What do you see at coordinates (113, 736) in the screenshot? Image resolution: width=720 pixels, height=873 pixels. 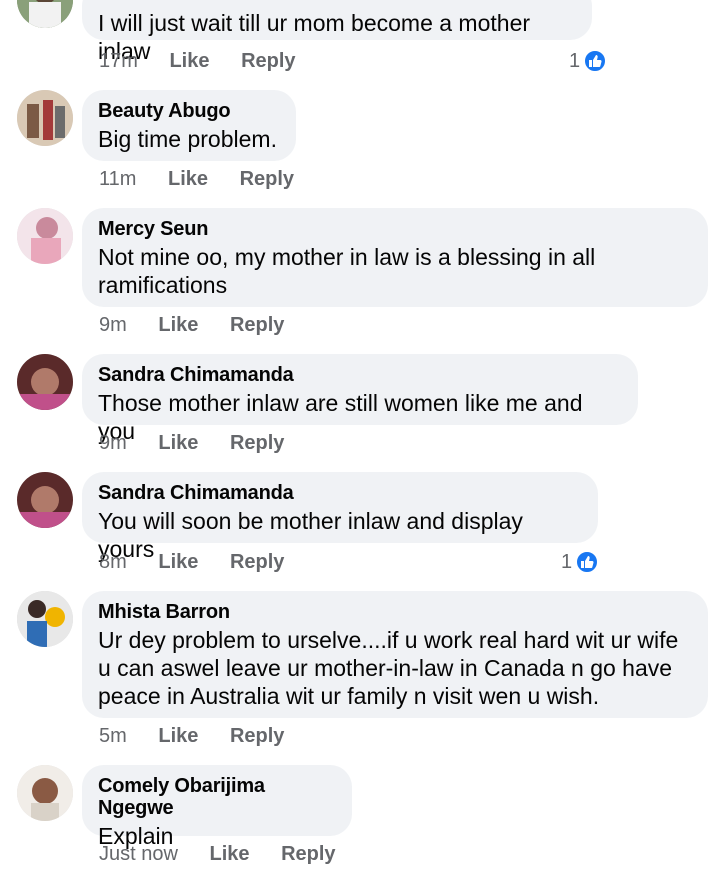 I see `comment-timestamp: 5m` at bounding box center [113, 736].